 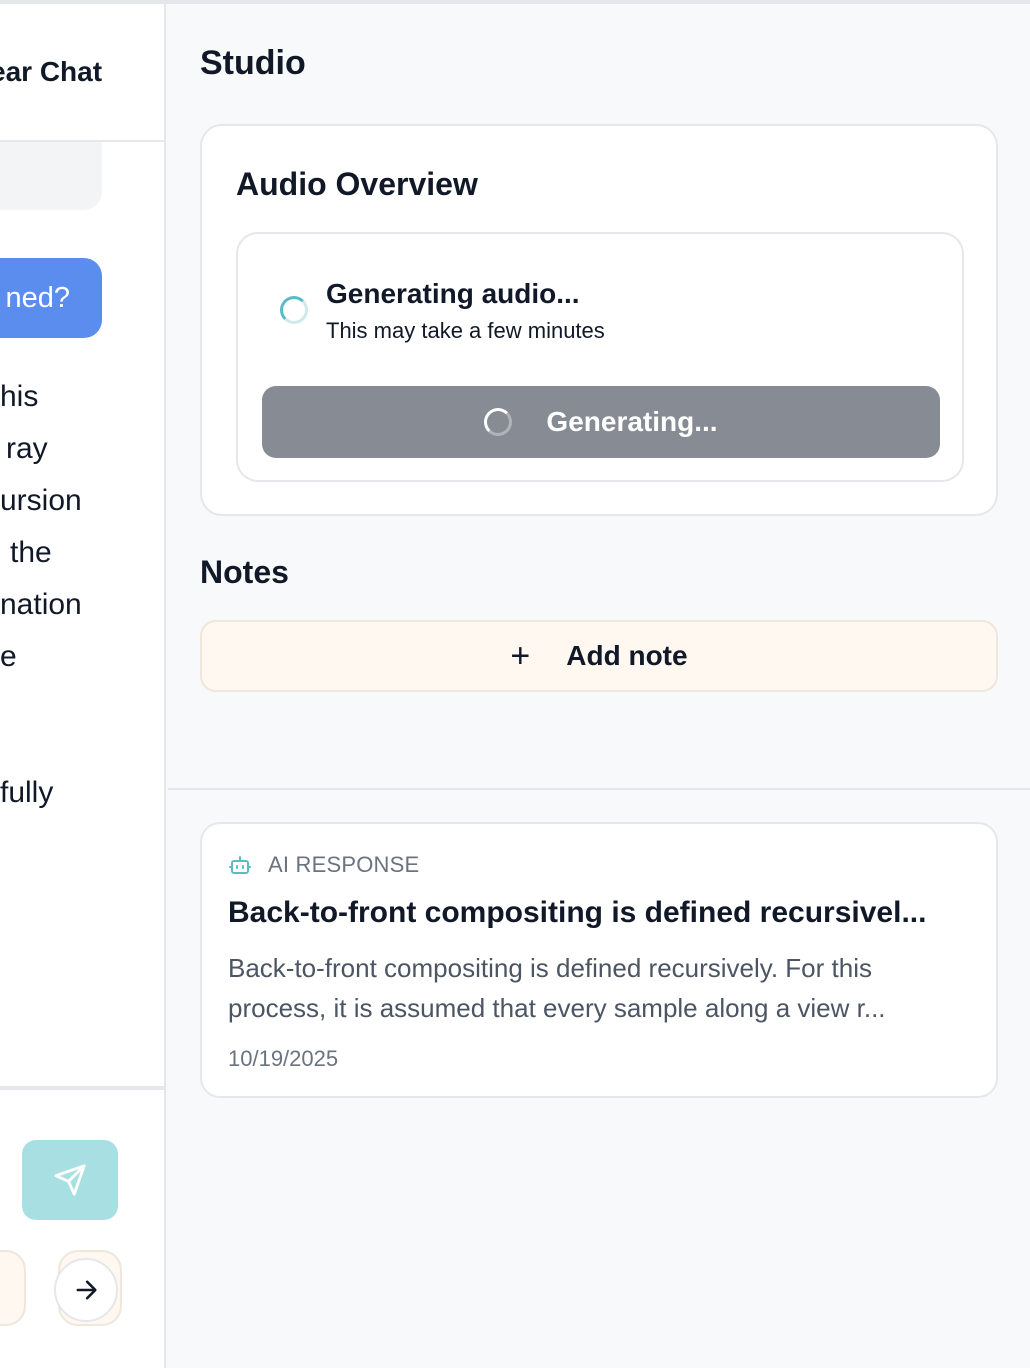 I want to click on next-suggestion-button, so click(x=86, y=1290).